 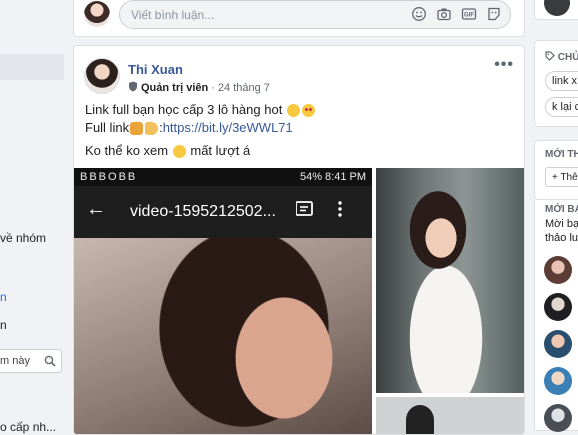 I want to click on post-line-2: Full link : https://bit.ly/3eWWL71, so click(x=200, y=128).